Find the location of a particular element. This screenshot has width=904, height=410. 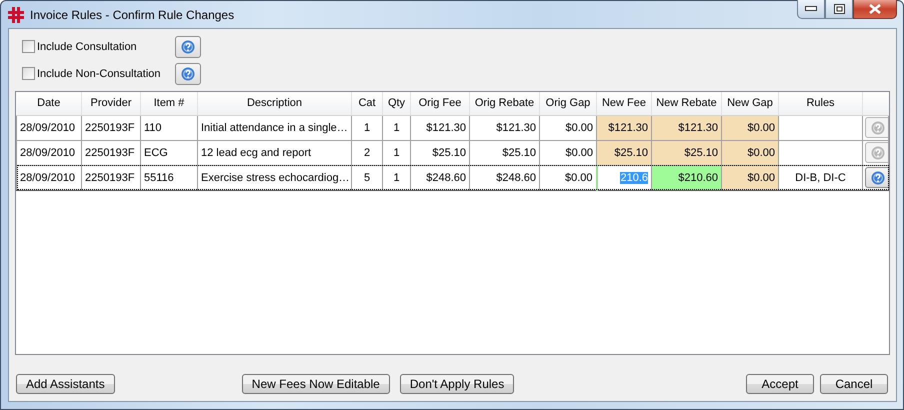

table-row: 28/09/2010 2250193F 55116 Exercise stress echocardiog… 5 1 $248.60 $248.60 $0.00 210.6 $210.60 $0.00 DI-B, DI-C is located at coordinates (452, 177).